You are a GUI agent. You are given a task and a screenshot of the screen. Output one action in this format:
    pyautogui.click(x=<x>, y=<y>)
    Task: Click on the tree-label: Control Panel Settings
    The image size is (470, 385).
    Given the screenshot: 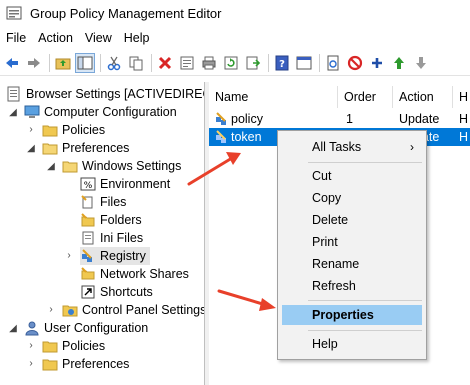 What is the action you would take?
    pyautogui.click(x=143, y=310)
    